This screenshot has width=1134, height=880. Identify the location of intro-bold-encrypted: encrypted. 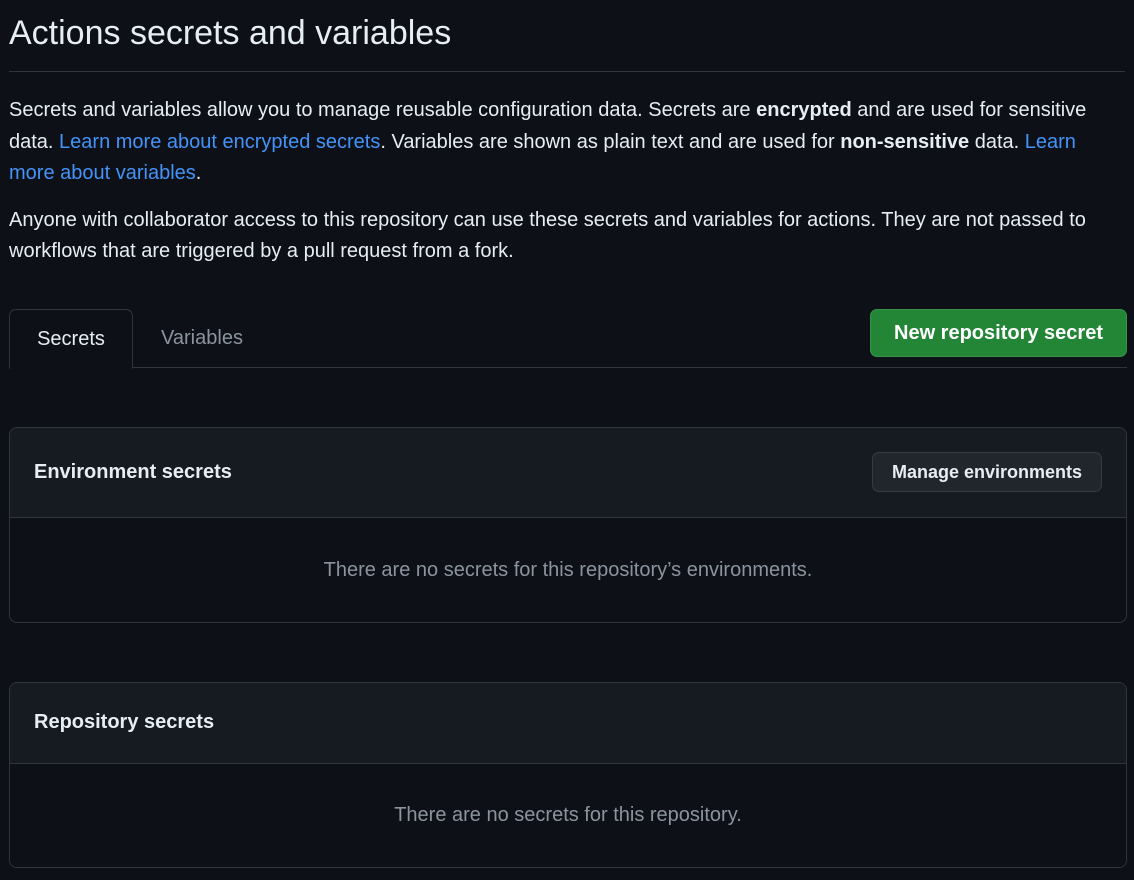
(804, 110).